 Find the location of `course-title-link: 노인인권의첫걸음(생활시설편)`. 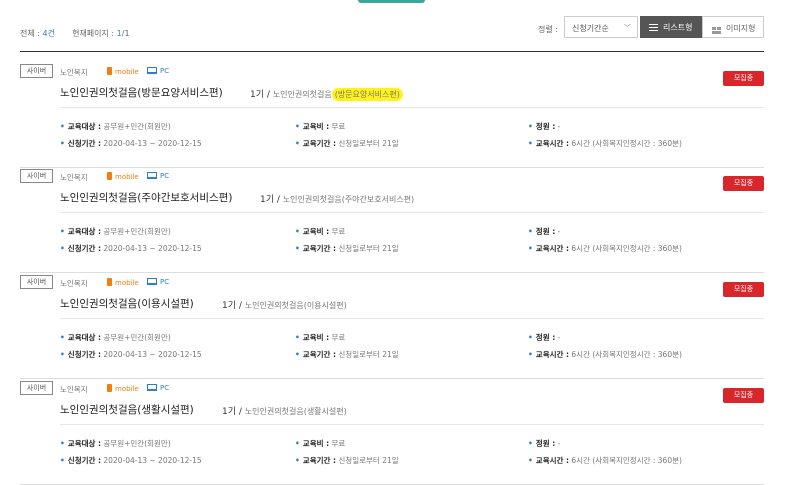

course-title-link: 노인인권의첫걸음(생활시설편) is located at coordinates (127, 409).